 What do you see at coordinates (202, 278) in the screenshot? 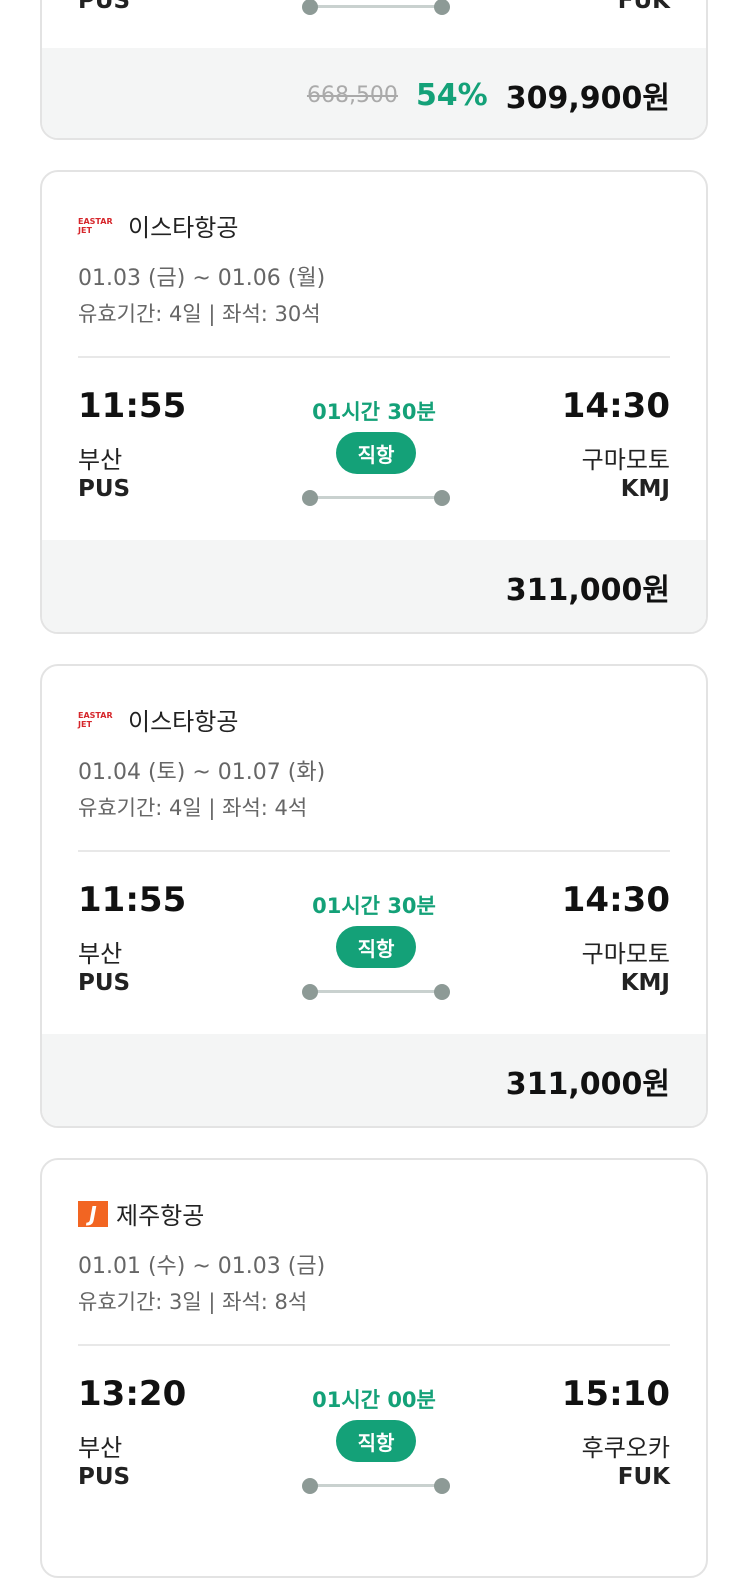
I see `travel-dates: 01.03 (금) ~ 01.06 (월)` at bounding box center [202, 278].